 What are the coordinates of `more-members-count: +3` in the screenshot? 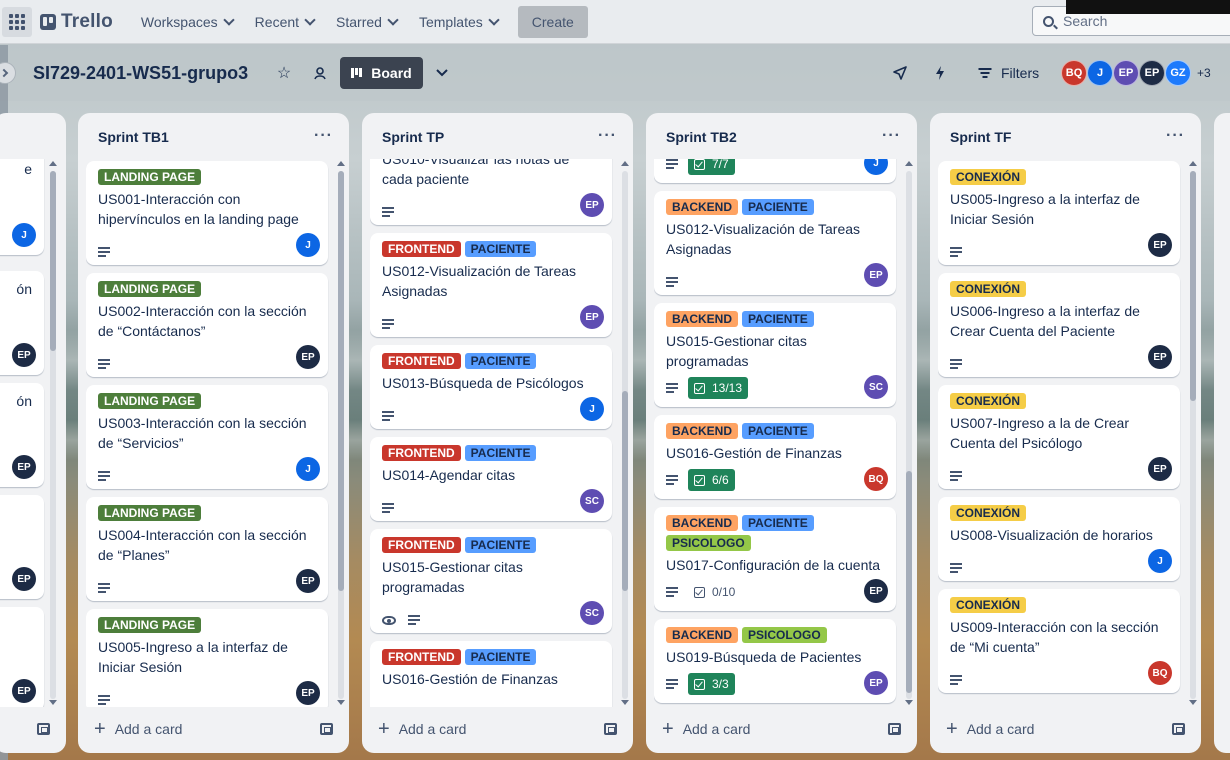 It's located at (1204, 73).